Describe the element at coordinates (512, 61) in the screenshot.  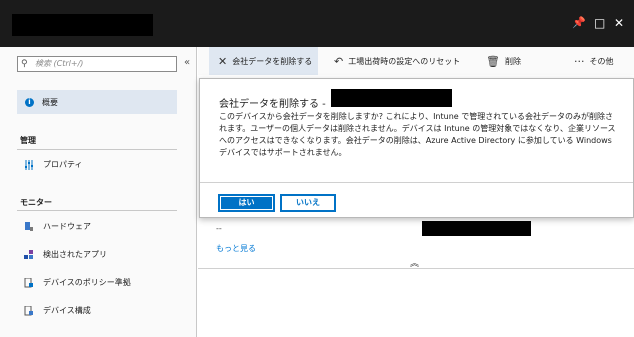
I see `delete-label: 削除` at that location.